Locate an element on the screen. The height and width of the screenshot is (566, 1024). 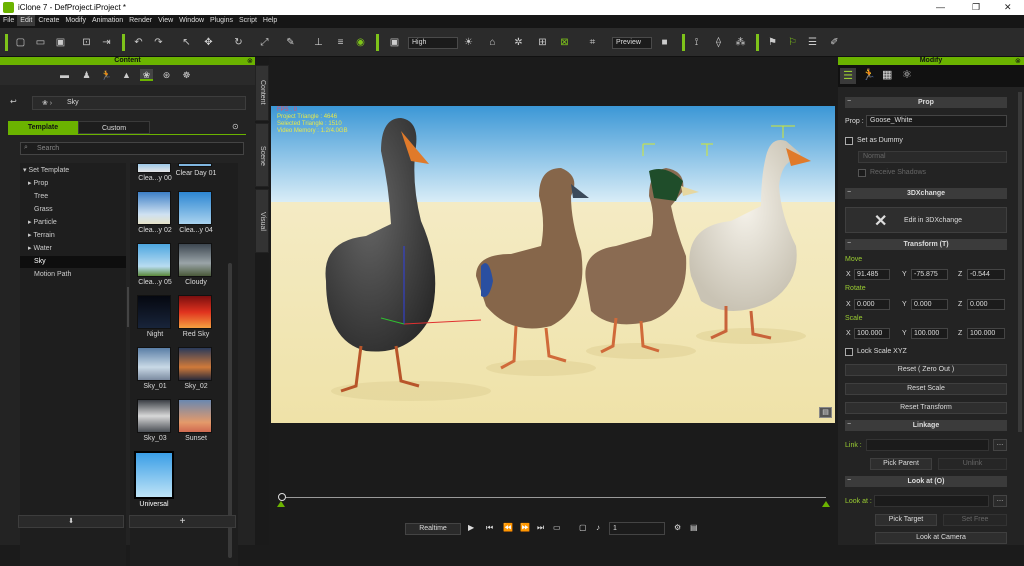
menu-create: Create is located at coordinates (48, 20).